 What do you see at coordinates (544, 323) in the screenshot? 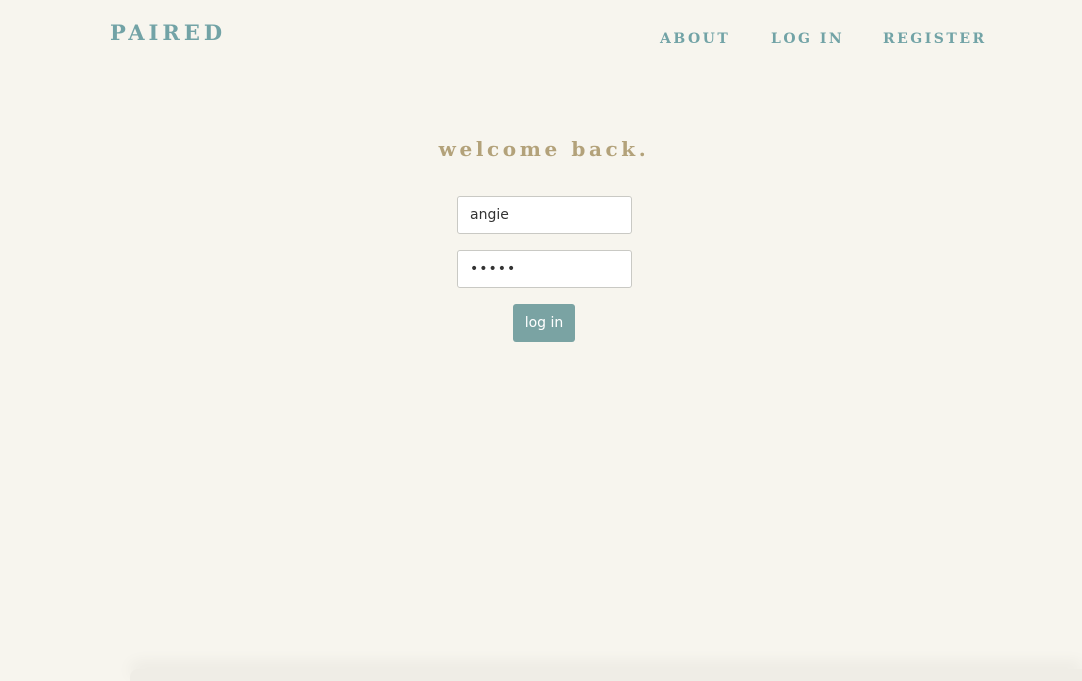
I see `login-button: log in` at bounding box center [544, 323].